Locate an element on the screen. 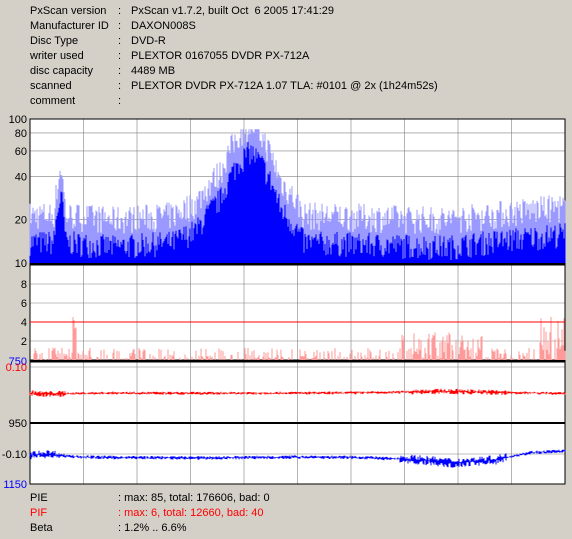 This screenshot has width=572, height=539. axis-labels: 100806040201086427500.10950-0.101150 is located at coordinates (14, 301).